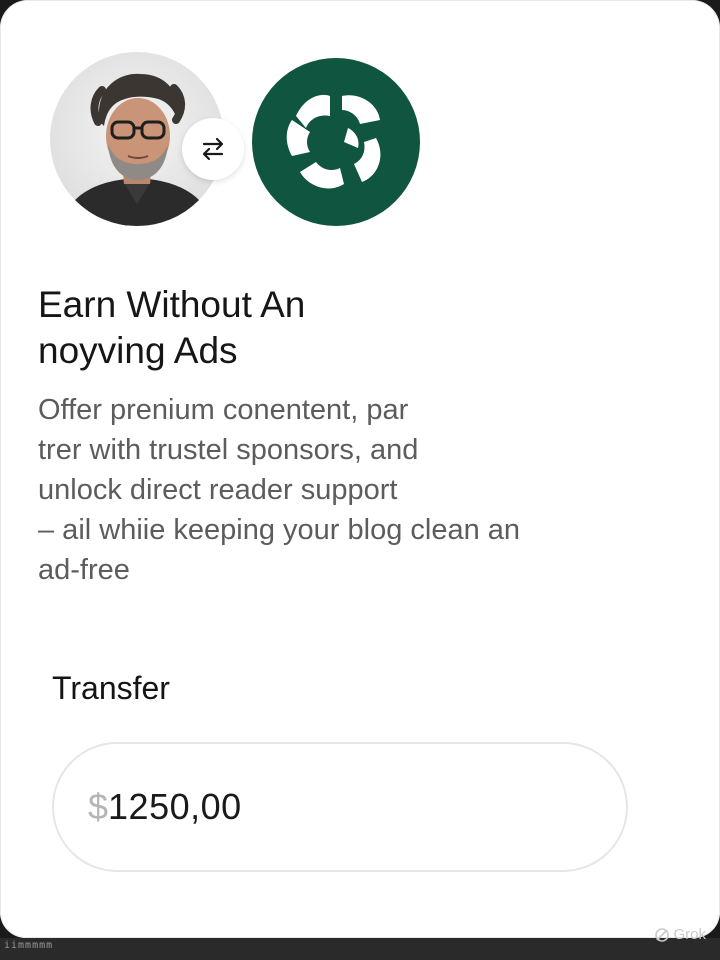 Image resolution: width=720 pixels, height=960 pixels. I want to click on swap-arrows-icon, so click(213, 149).